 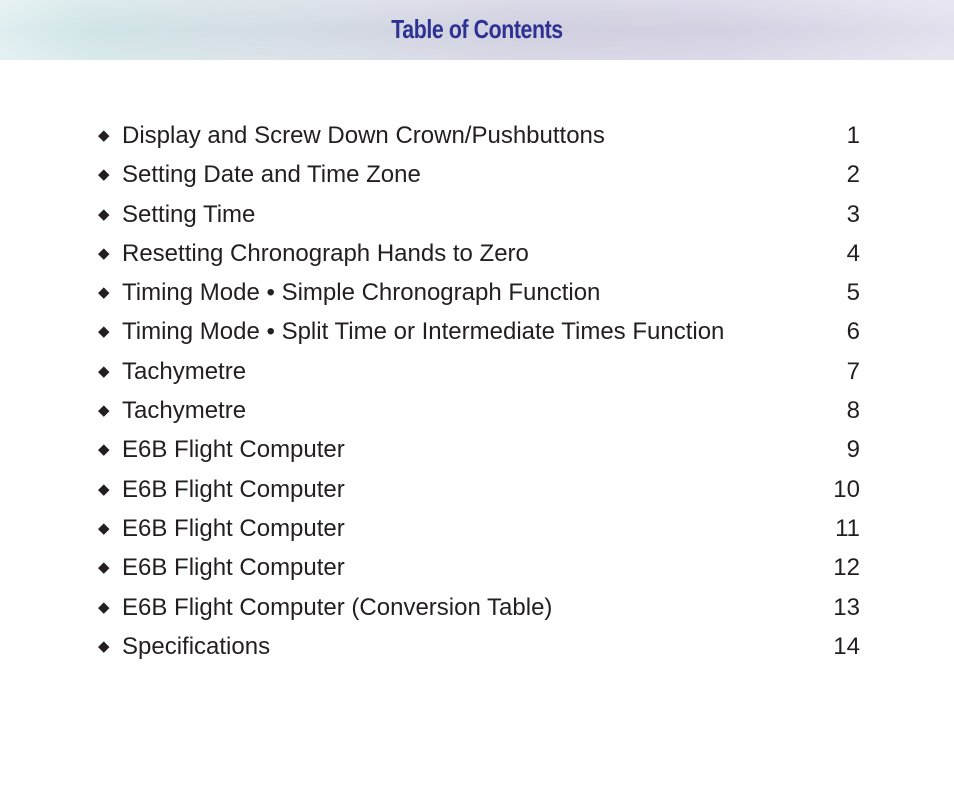 I want to click on header-banner: Table of Contents, so click(x=477, y=30).